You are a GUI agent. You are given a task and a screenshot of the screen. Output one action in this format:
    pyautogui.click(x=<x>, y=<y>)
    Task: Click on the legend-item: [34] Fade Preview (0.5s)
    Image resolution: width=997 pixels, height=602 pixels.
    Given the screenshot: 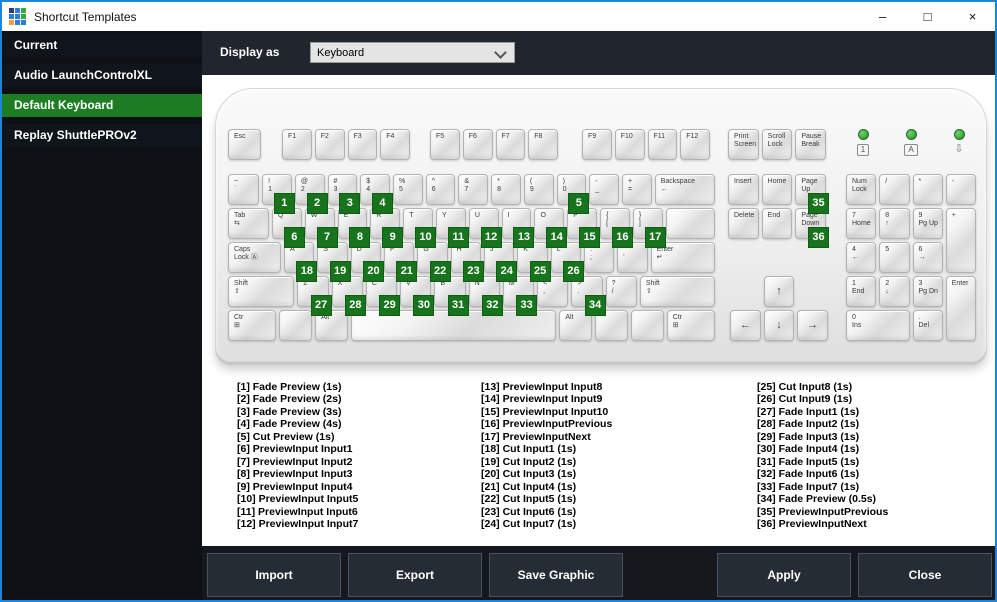 What is the action you would take?
    pyautogui.click(x=817, y=499)
    